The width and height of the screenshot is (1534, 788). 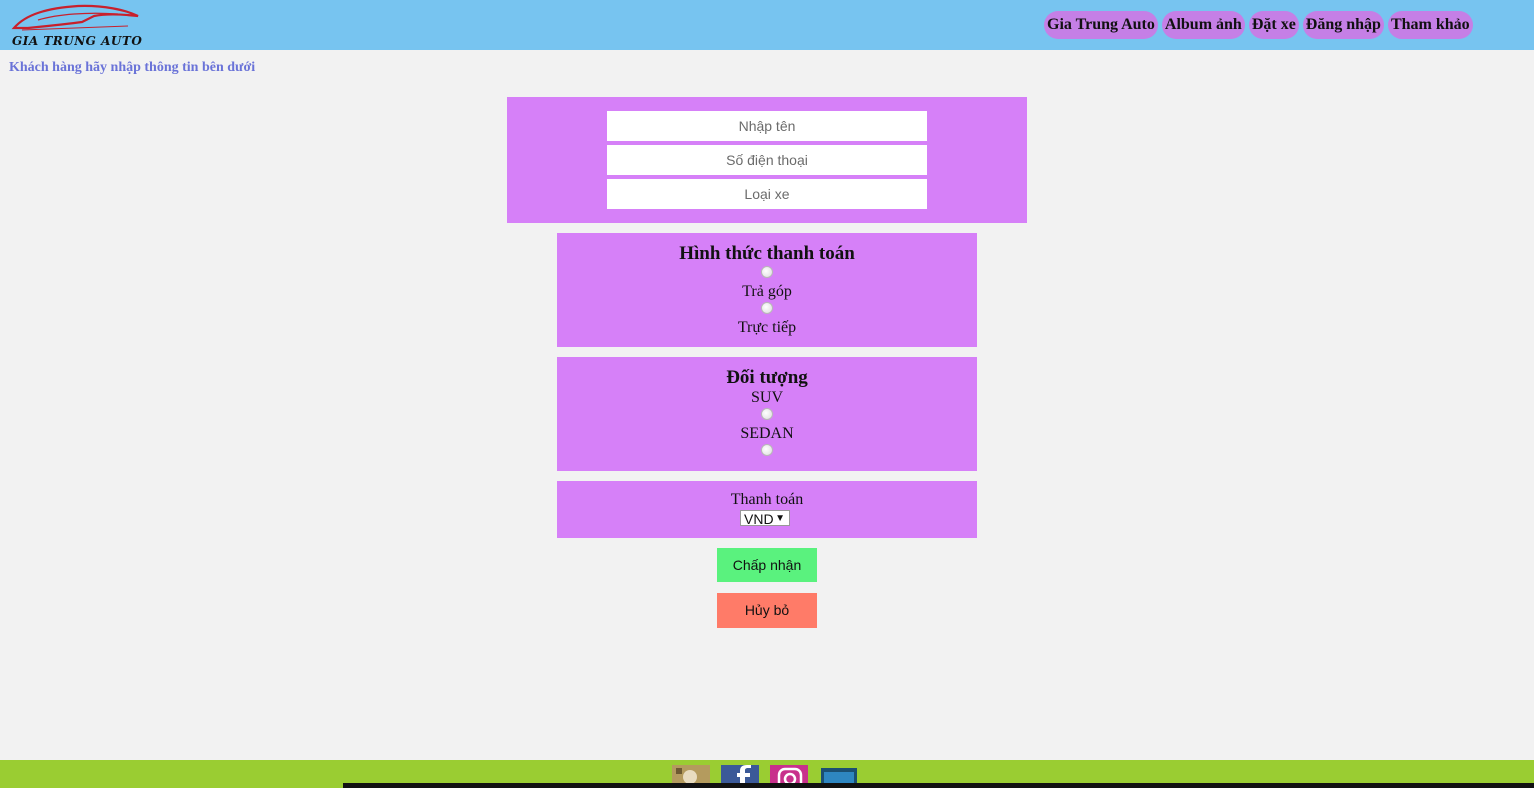 I want to click on logo-text: GIA TRUNG AUTO, so click(x=77, y=41).